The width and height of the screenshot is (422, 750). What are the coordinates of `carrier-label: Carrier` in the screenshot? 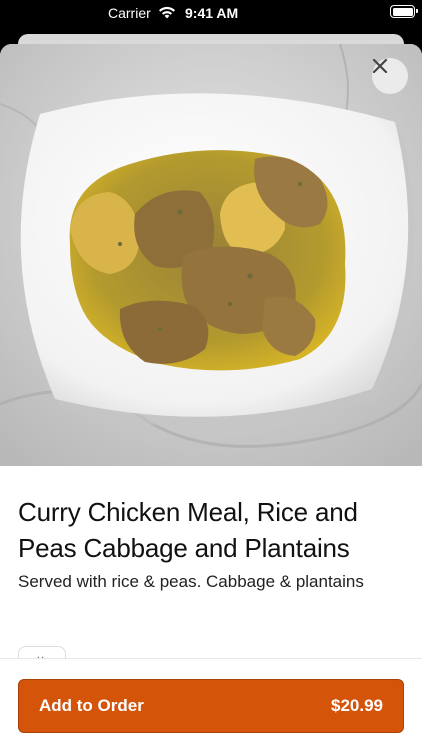 It's located at (129, 13).